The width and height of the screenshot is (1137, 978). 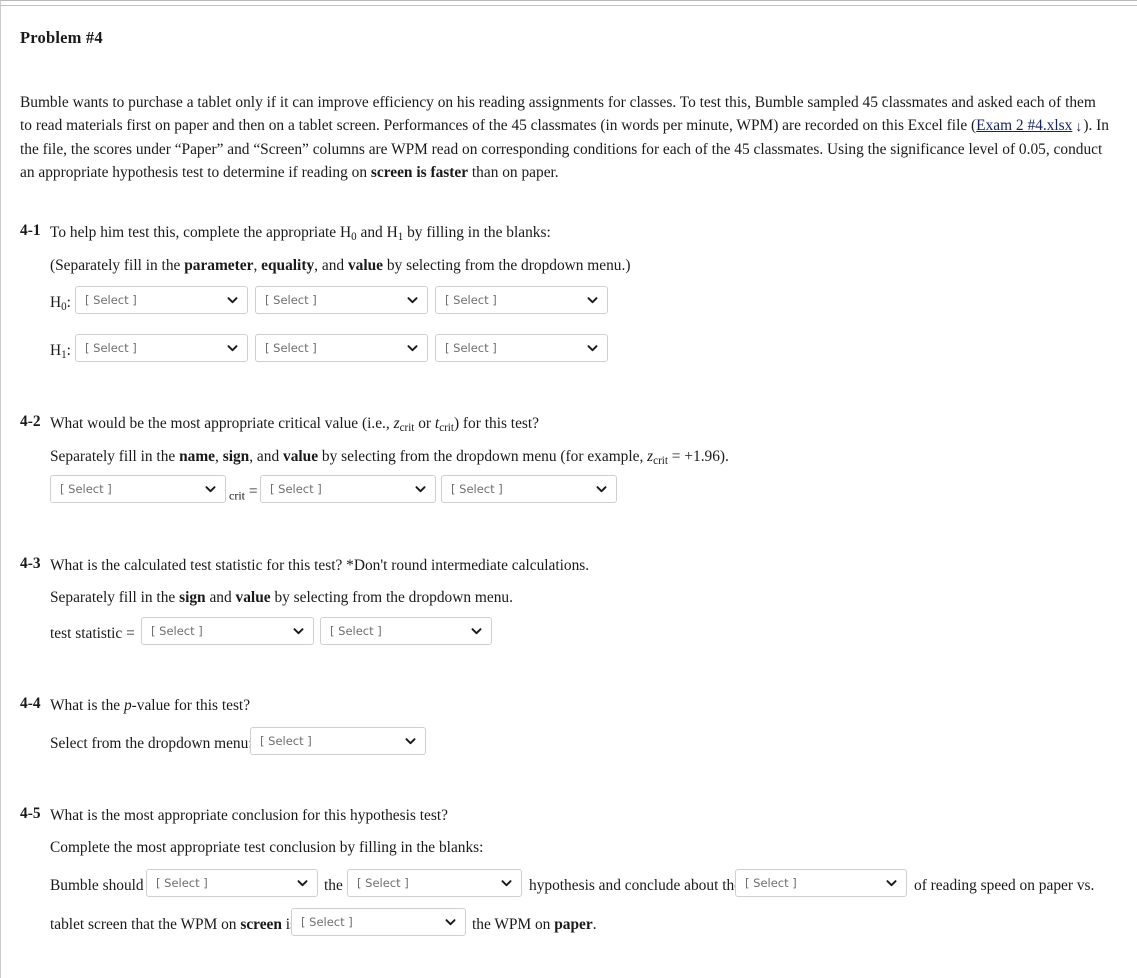 I want to click on conclusion-text-wpm-paper: the WPM on paper., so click(x=534, y=924).